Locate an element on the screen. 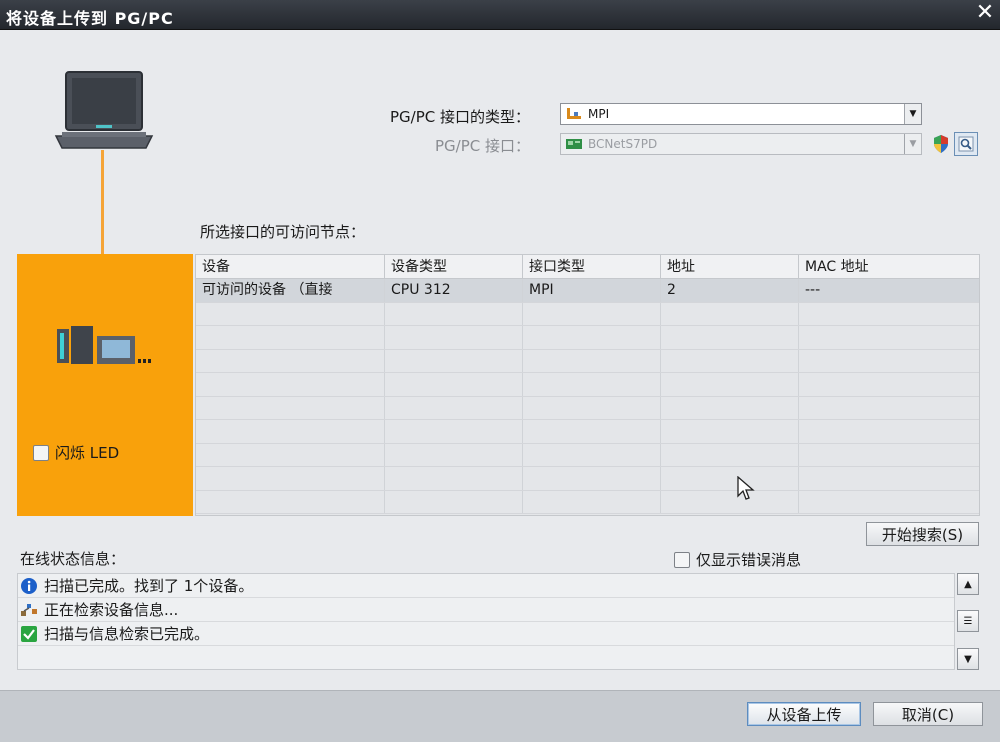 This screenshot has height=742, width=1000. col-device: 设备 is located at coordinates (290, 266).